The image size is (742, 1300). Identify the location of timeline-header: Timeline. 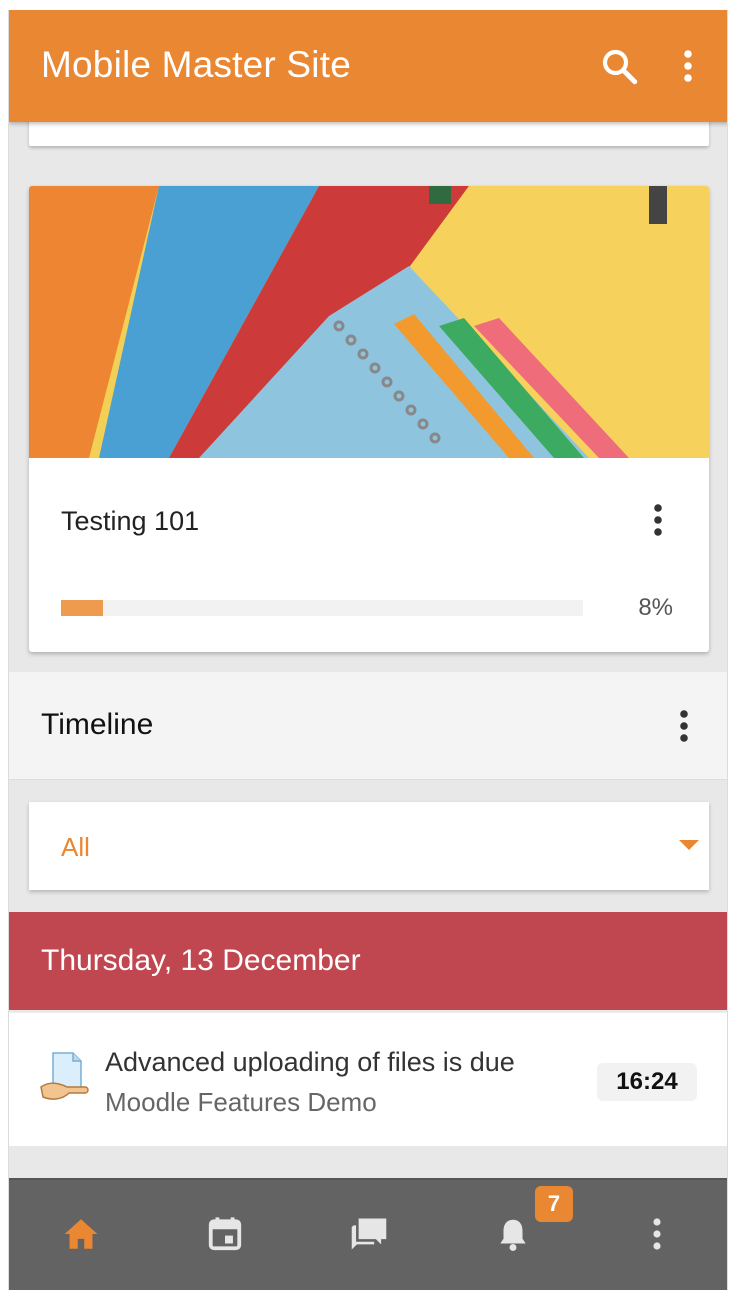
(368, 726).